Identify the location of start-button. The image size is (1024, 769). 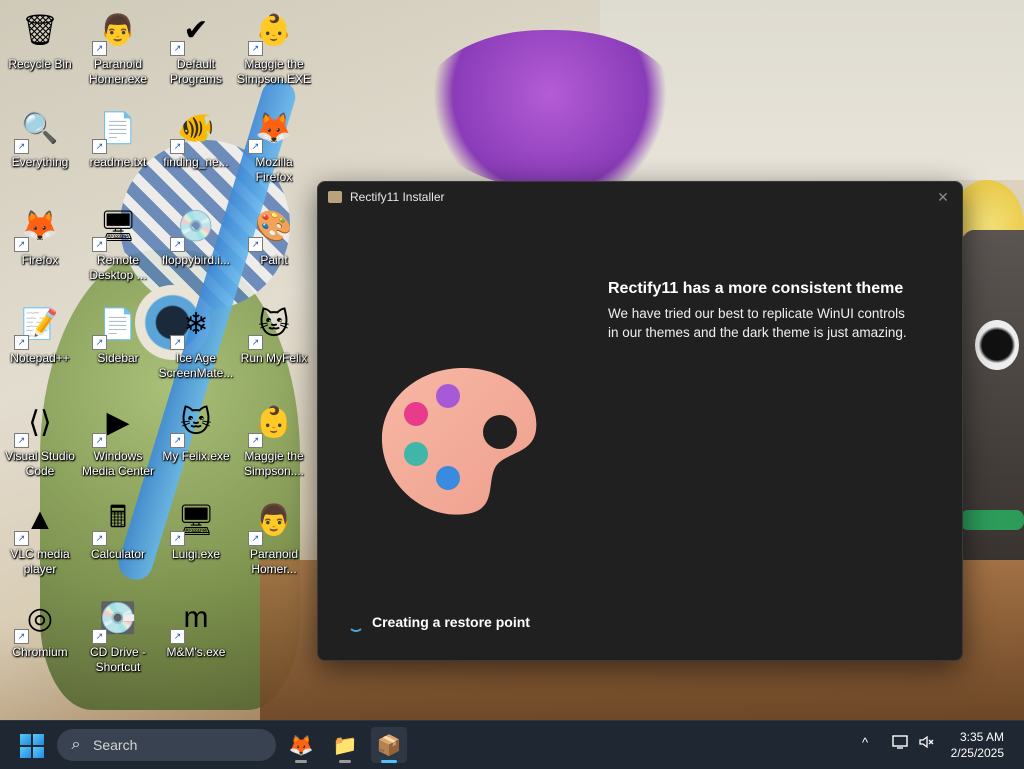
(32, 746).